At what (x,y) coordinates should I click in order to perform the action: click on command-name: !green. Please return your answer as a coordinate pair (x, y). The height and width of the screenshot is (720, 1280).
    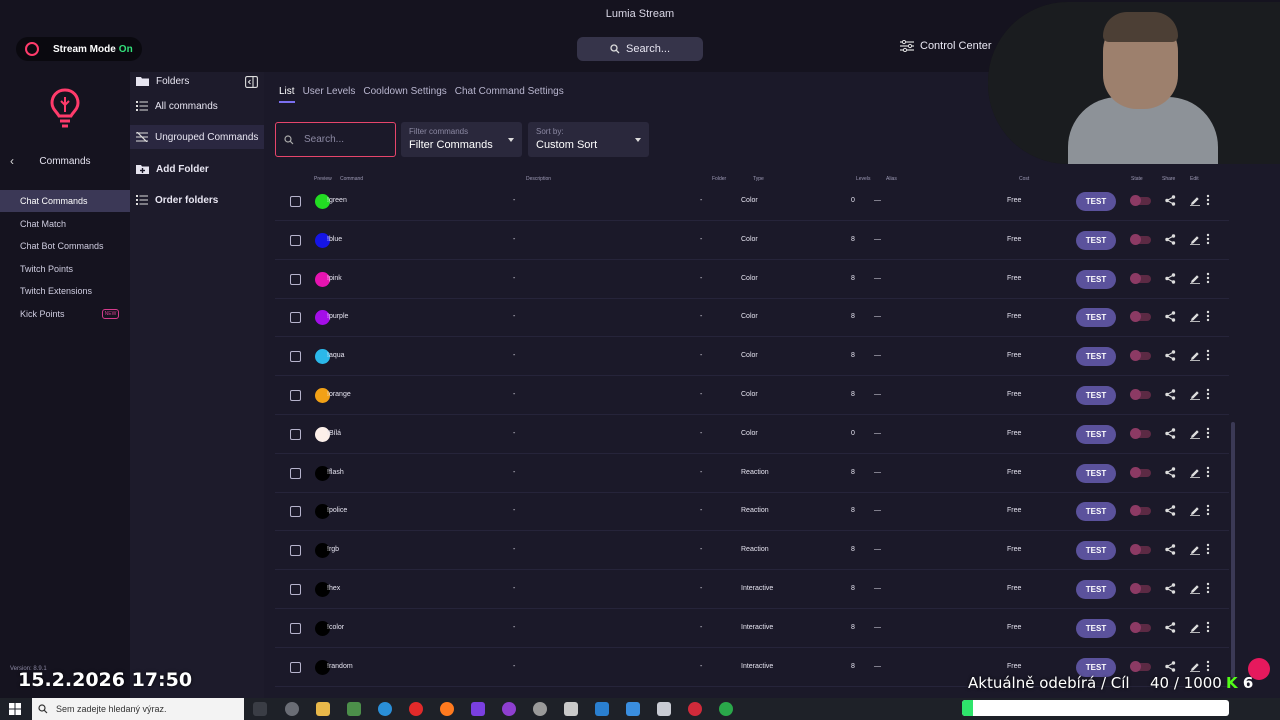
    Looking at the image, I should click on (337, 200).